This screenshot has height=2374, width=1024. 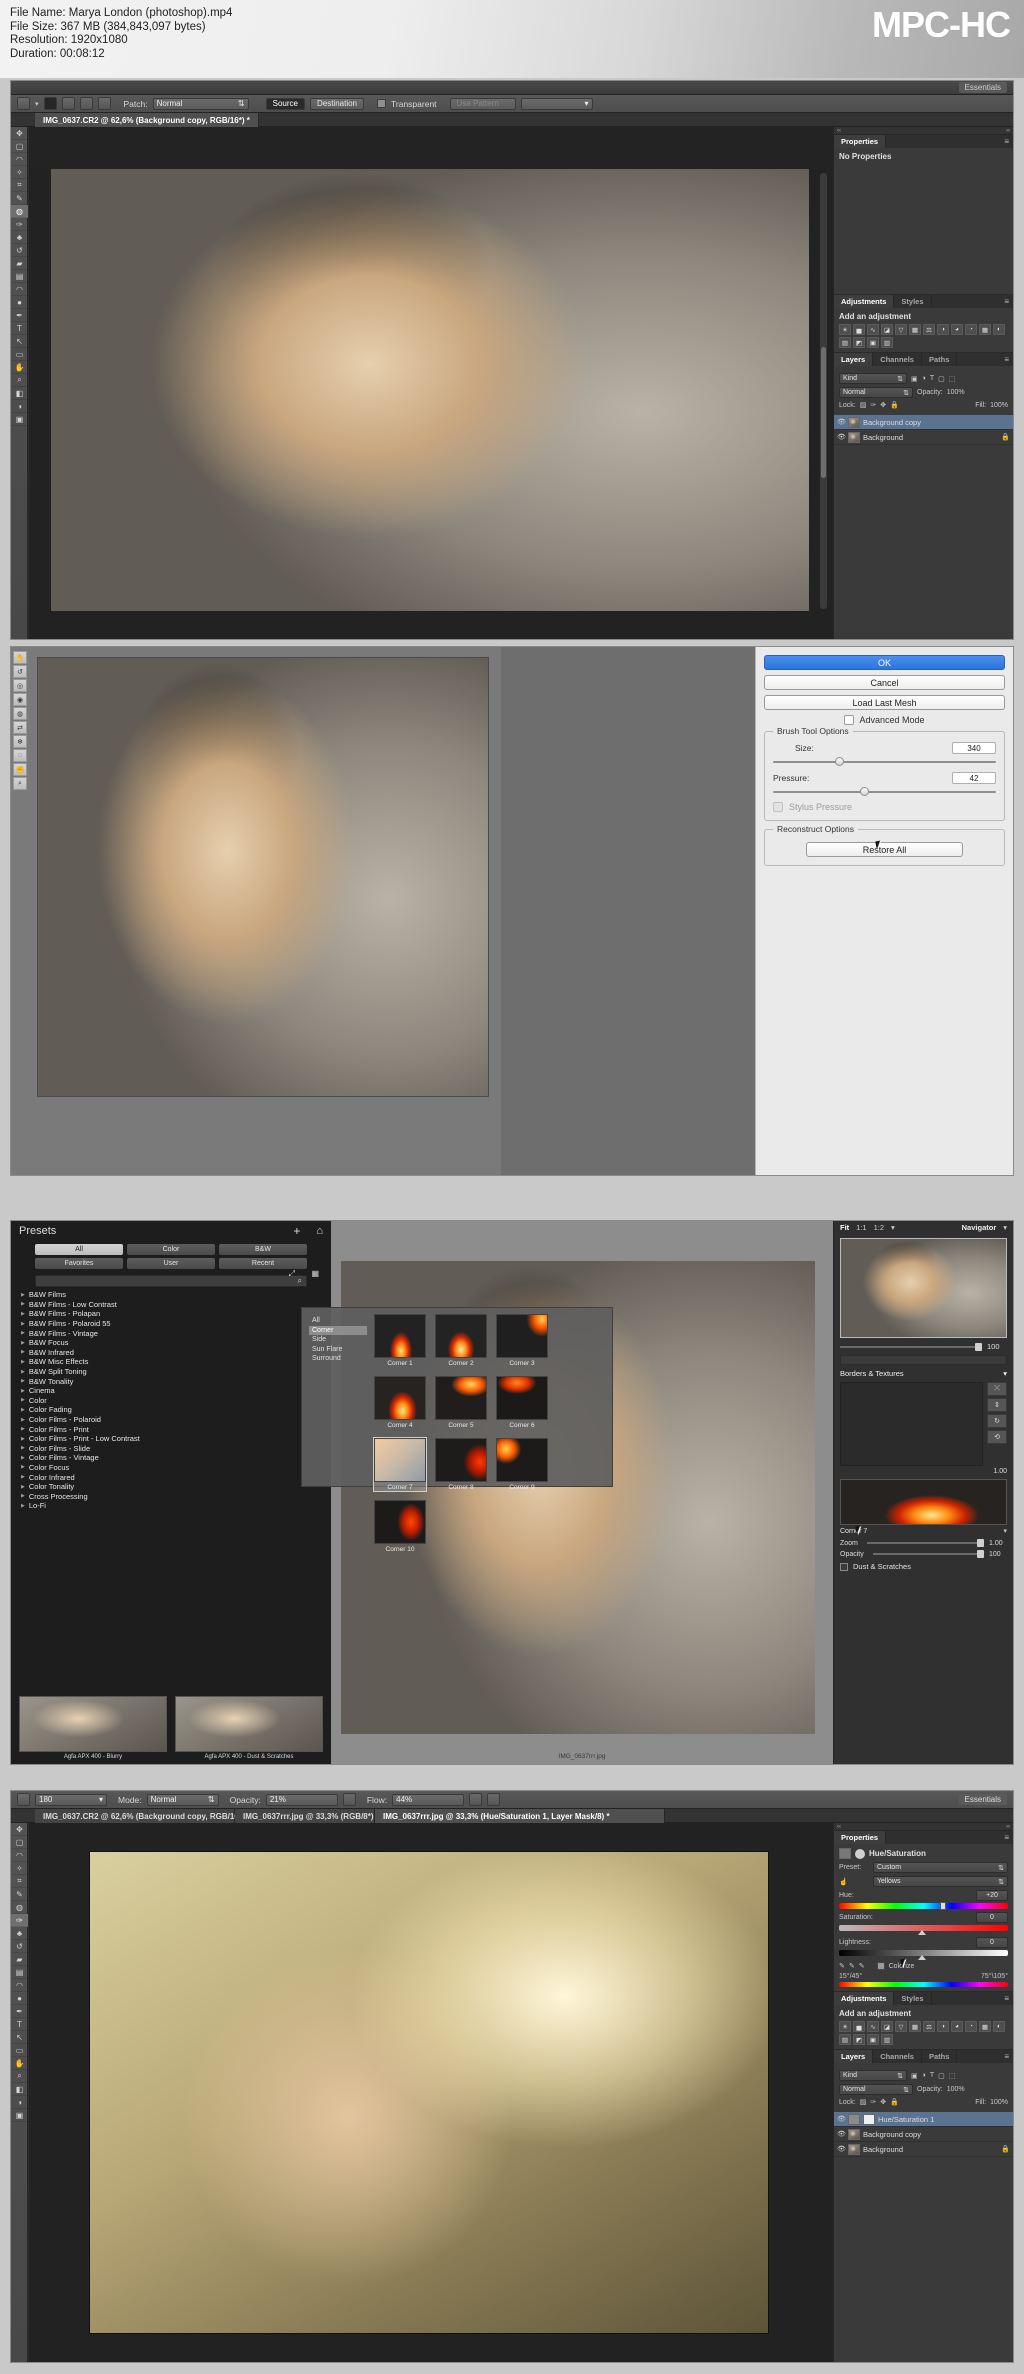 I want to click on subtract-from-selection-icon, so click(x=86, y=103).